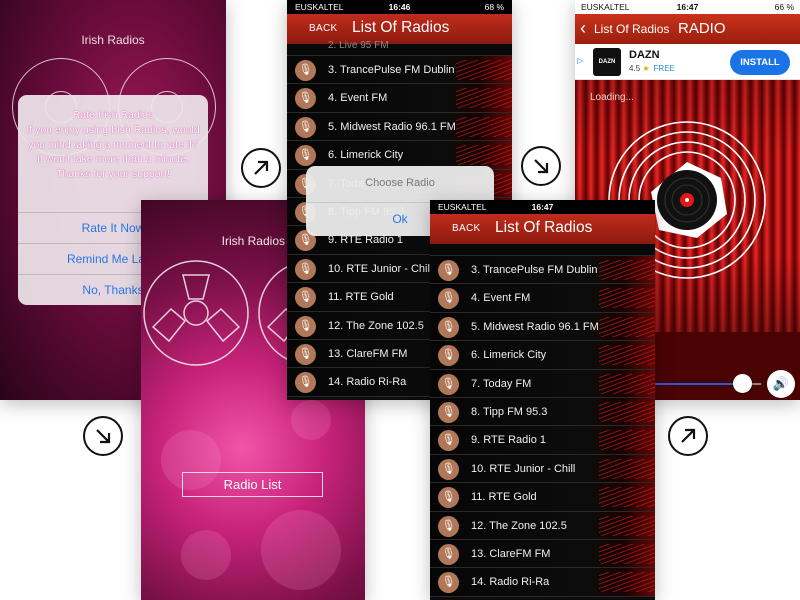 This screenshot has height=600, width=800. I want to click on radio-name: 7. Today FM, so click(501, 383).